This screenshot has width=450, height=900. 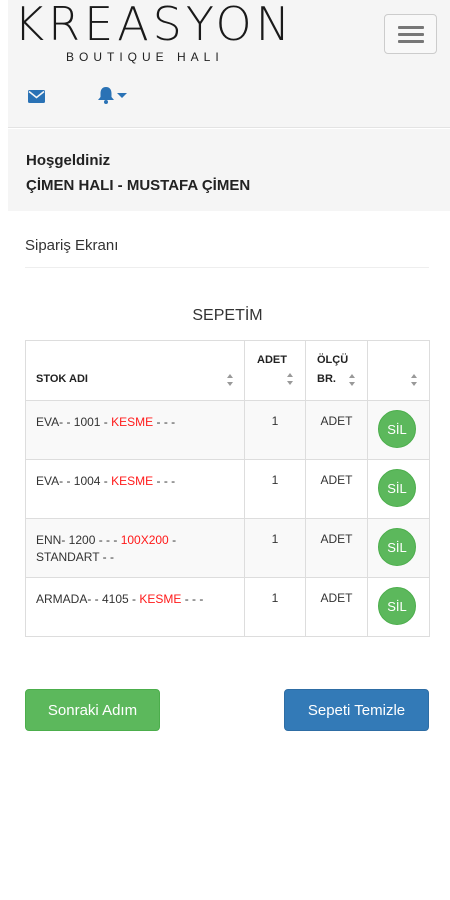 I want to click on column-header-qty: ADET, so click(x=275, y=370).